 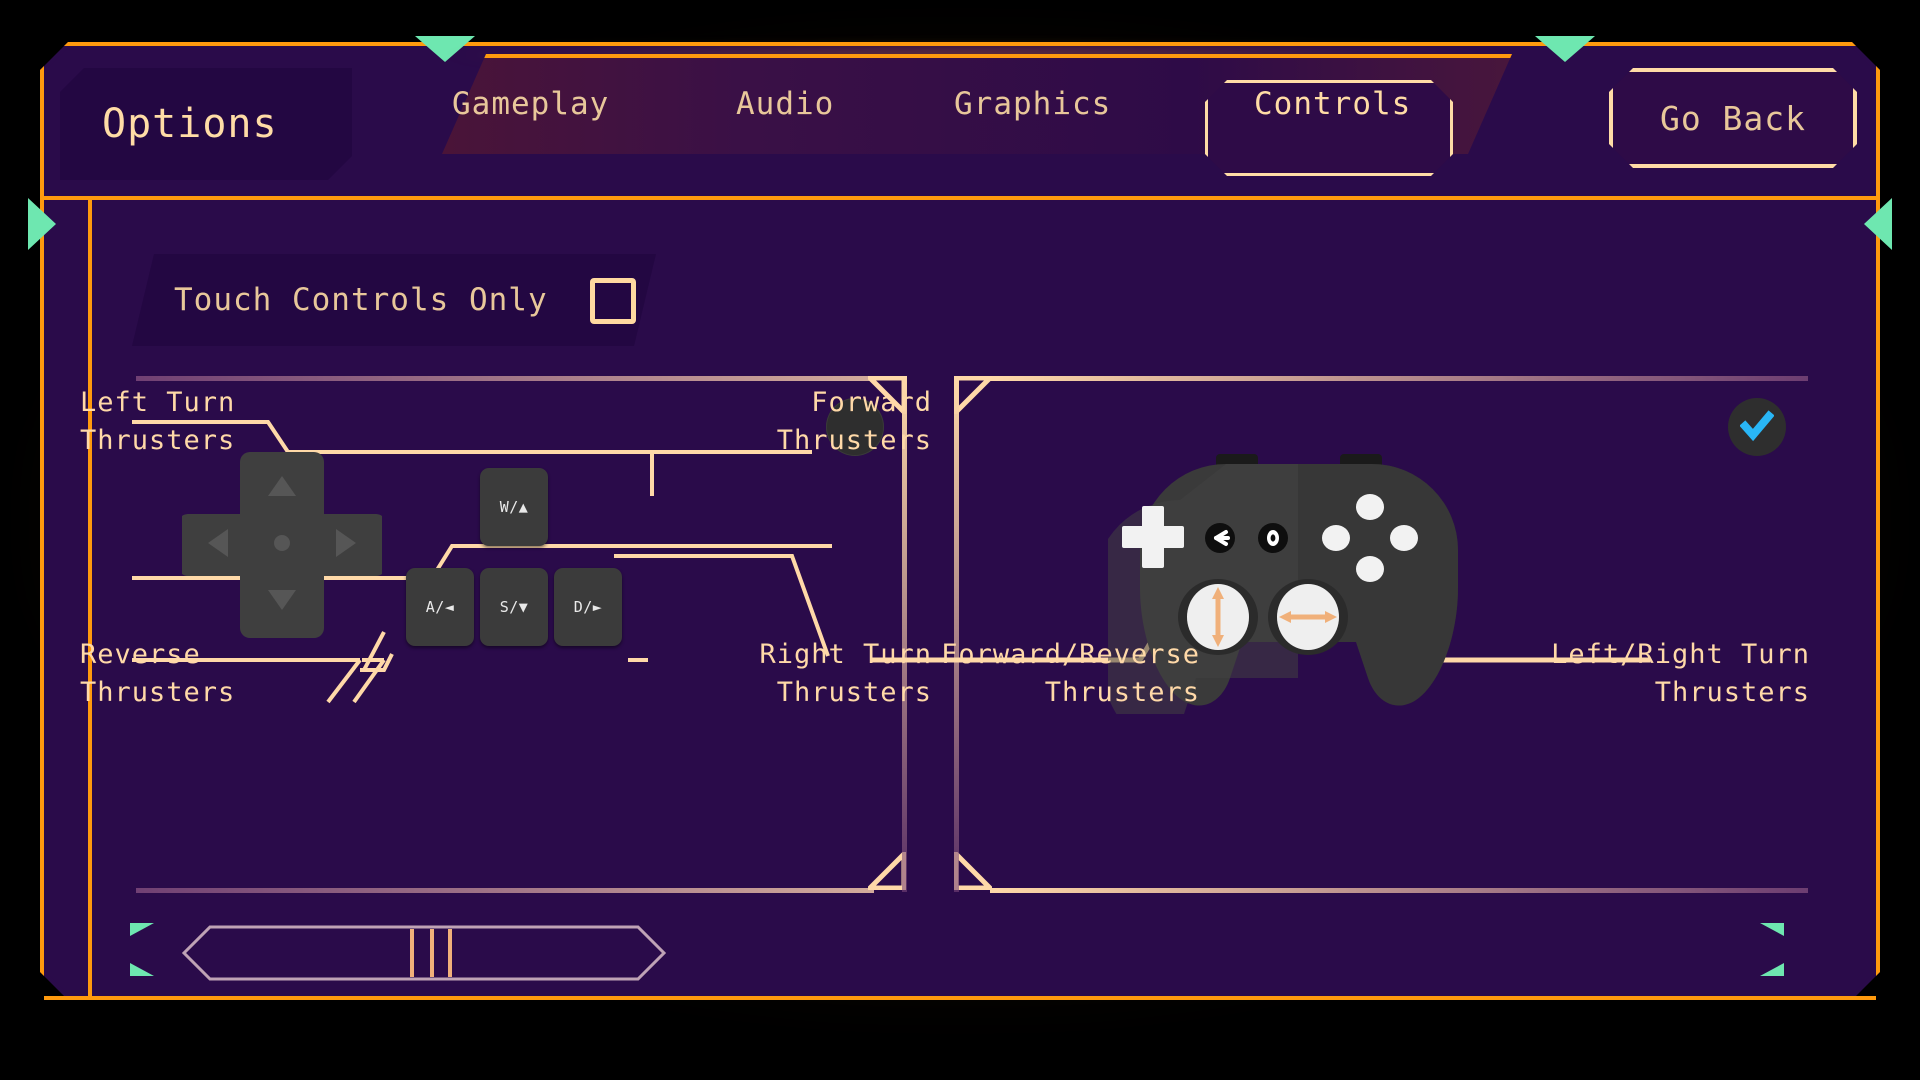 What do you see at coordinates (1032, 104) in the screenshot?
I see `tab-graphics: Graphics` at bounding box center [1032, 104].